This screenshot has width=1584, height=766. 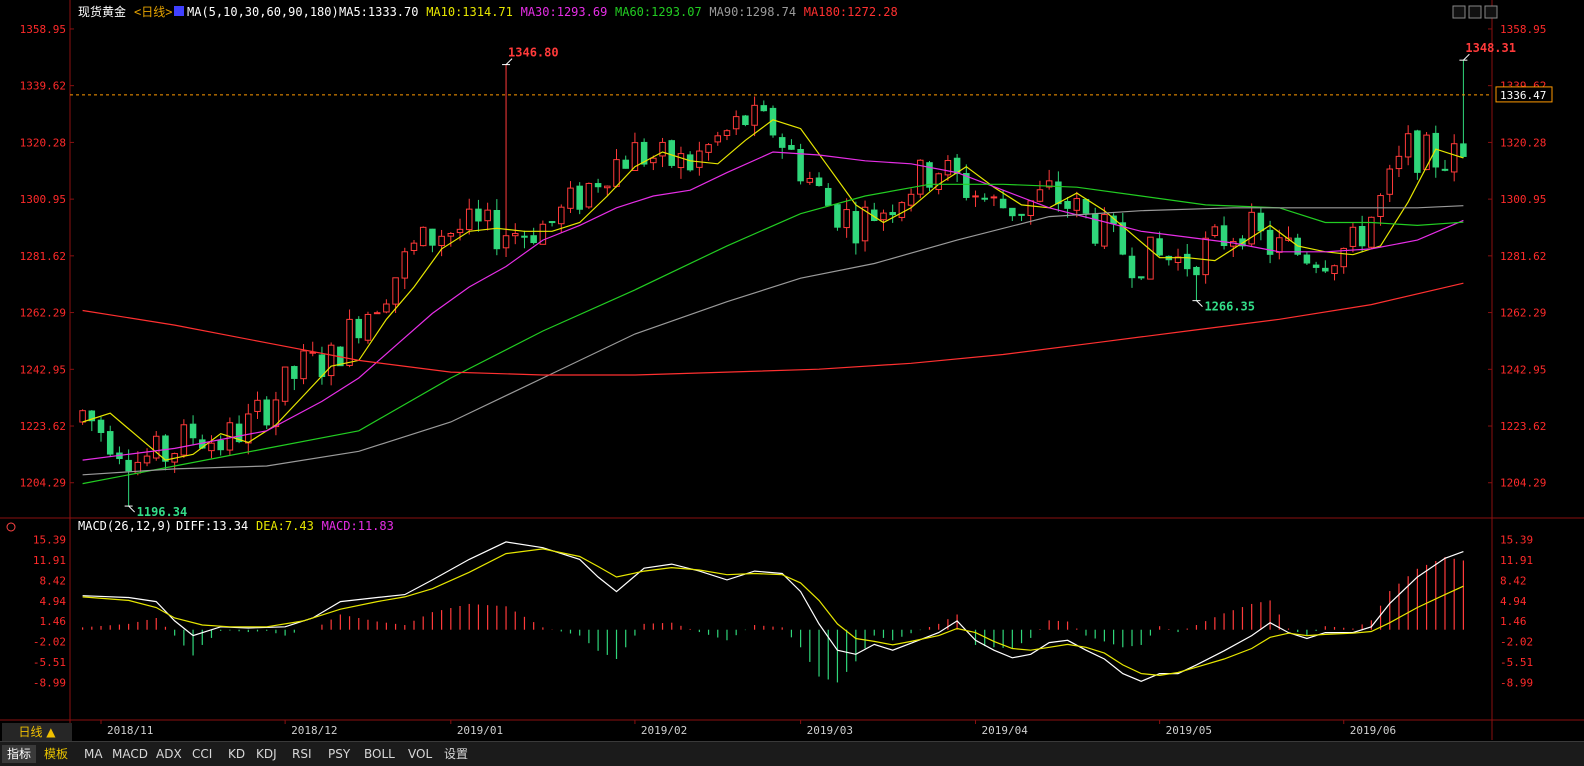 I want to click on macd-tick-right: -5.51, so click(x=1516, y=662).